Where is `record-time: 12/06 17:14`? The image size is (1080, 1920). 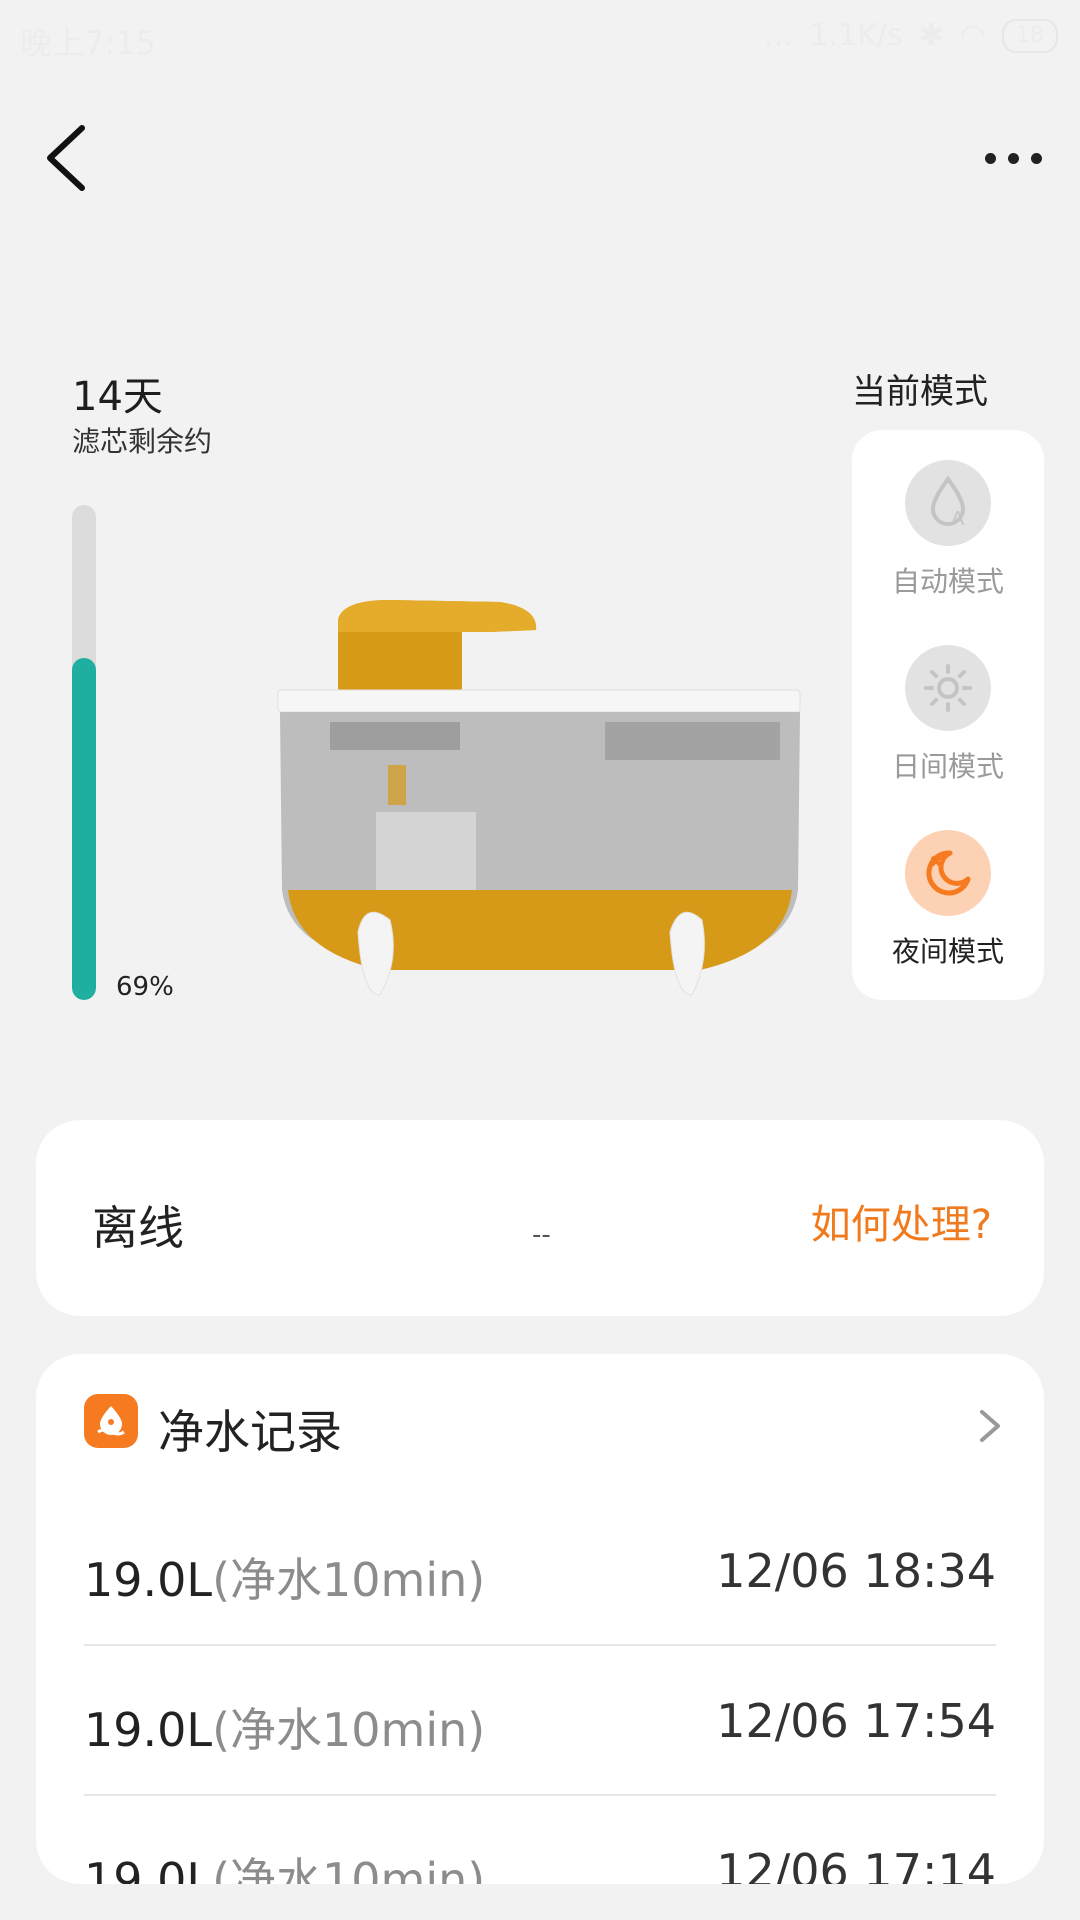
record-time: 12/06 17:14 is located at coordinates (856, 1864).